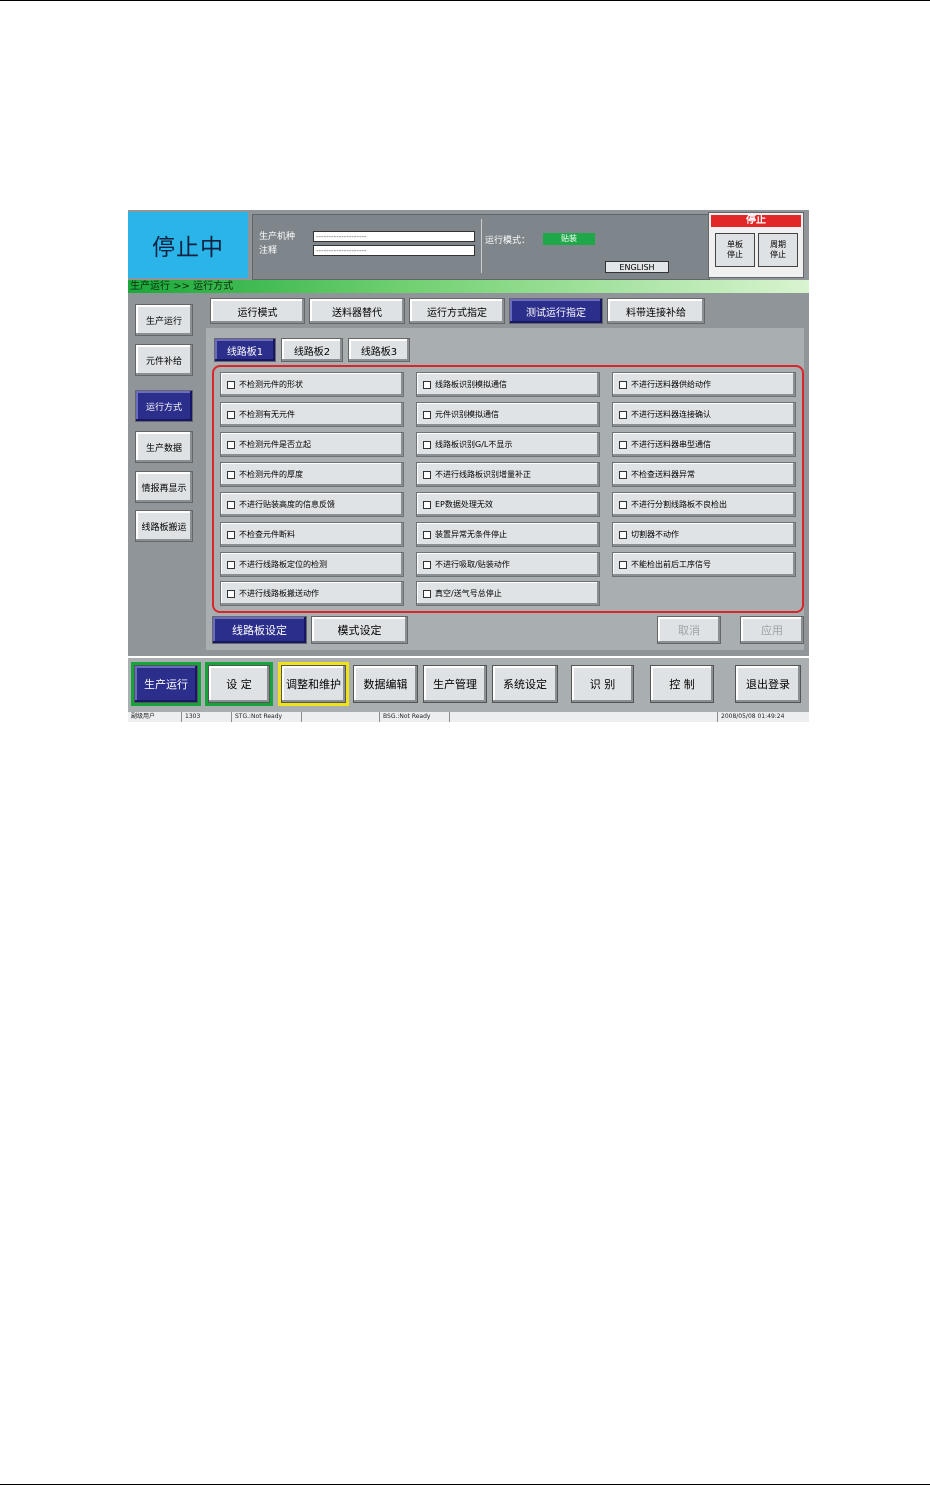 The width and height of the screenshot is (930, 1486). Describe the element at coordinates (556, 311) in the screenshot. I see `tab-test-run-designation: 测试运行指定` at that location.